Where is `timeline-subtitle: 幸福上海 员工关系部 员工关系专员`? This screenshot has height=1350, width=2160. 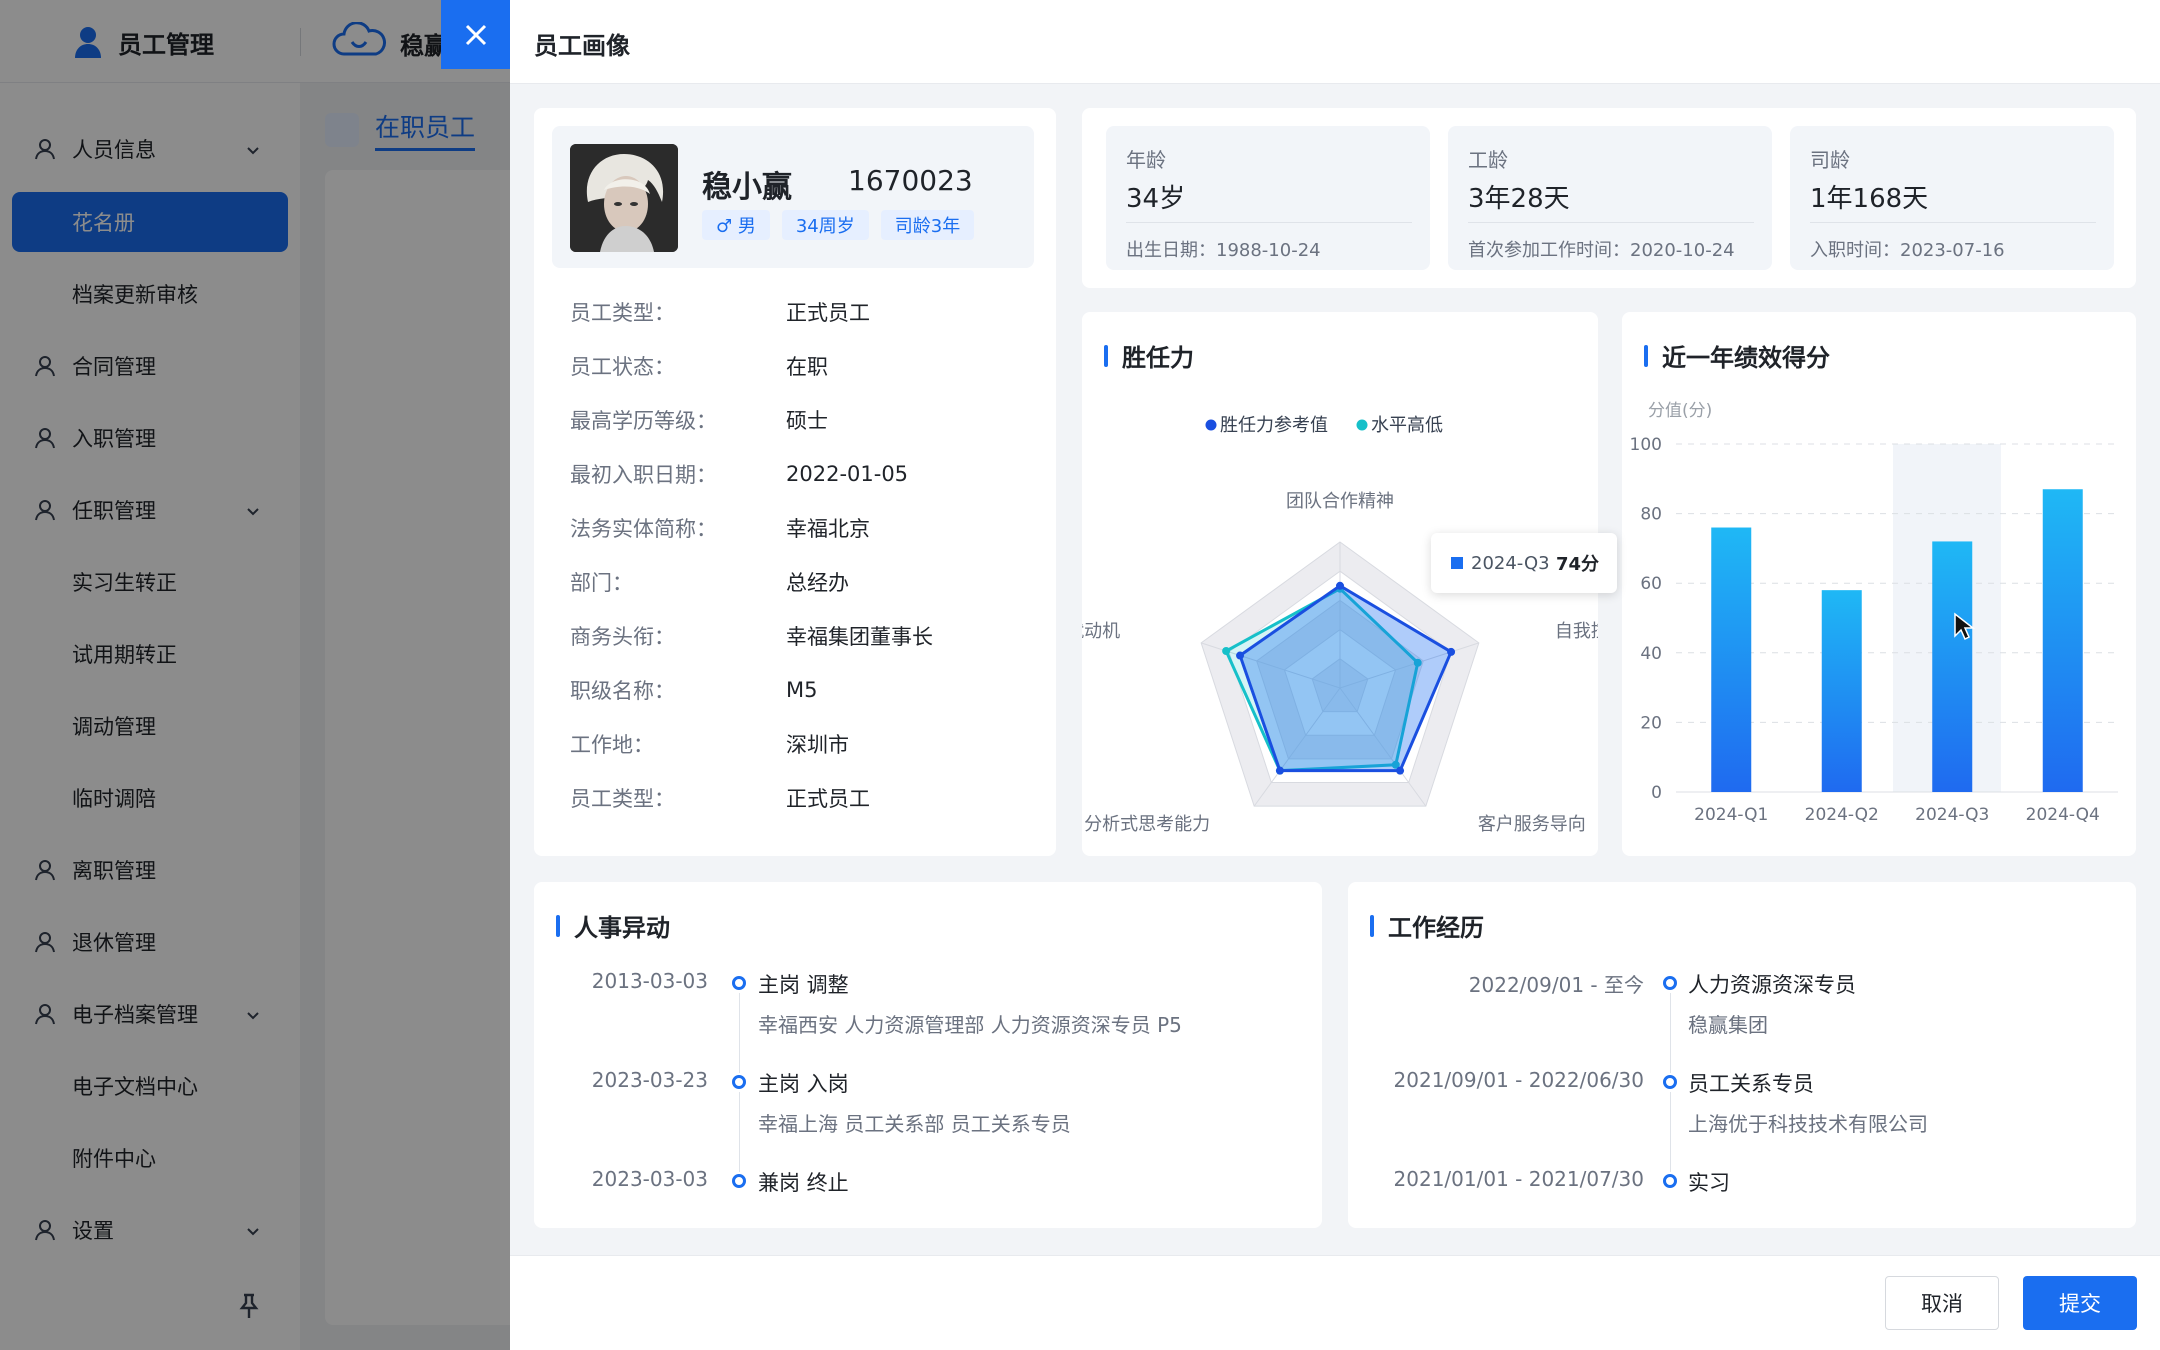 timeline-subtitle: 幸福上海 员工关系部 员工关系专员 is located at coordinates (914, 1124).